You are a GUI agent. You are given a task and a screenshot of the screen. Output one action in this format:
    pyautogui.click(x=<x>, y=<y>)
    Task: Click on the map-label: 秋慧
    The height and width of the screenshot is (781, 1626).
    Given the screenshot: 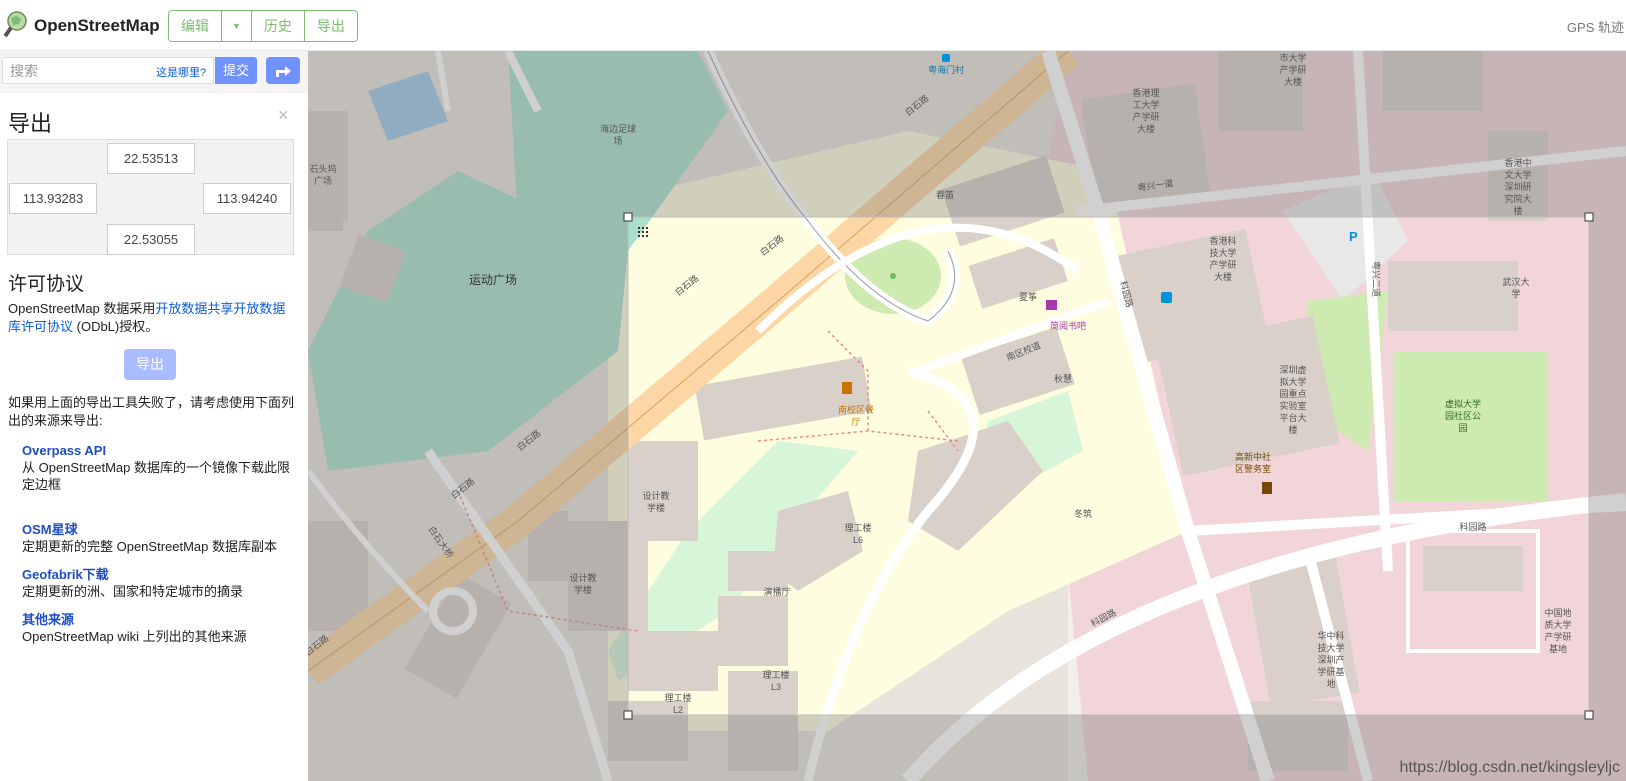 What is the action you would take?
    pyautogui.click(x=1063, y=378)
    